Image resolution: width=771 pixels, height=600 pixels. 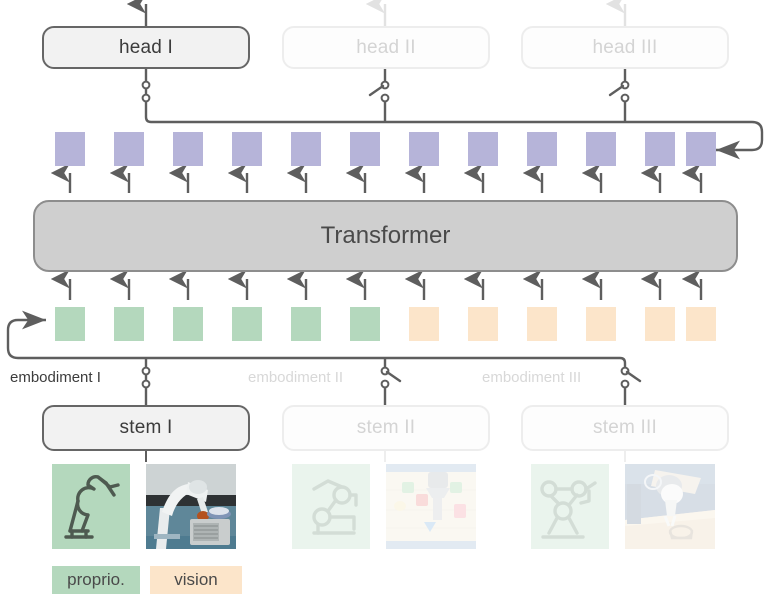 I want to click on stem-module-1: stem I, so click(x=146, y=428).